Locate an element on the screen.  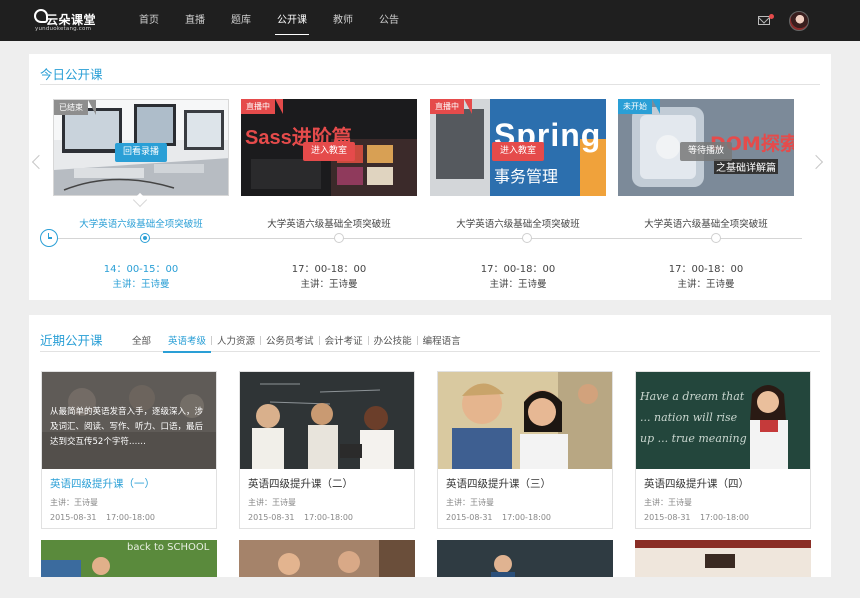
category-tabs: 全部 英语考级 人力资源 公务员考试 会计考证 办公技能 编程语言 is located at coordinates (299, 343).